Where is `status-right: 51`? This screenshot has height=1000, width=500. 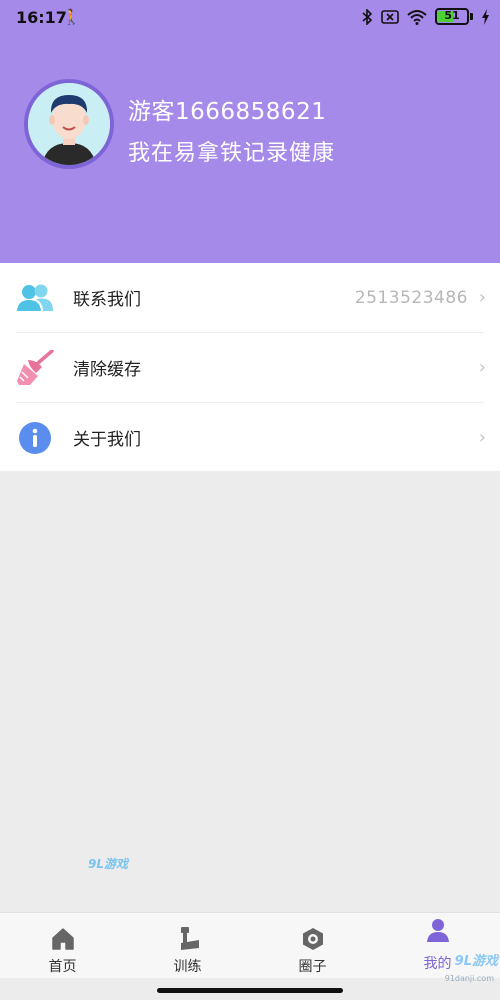 status-right: 51 is located at coordinates (425, 16).